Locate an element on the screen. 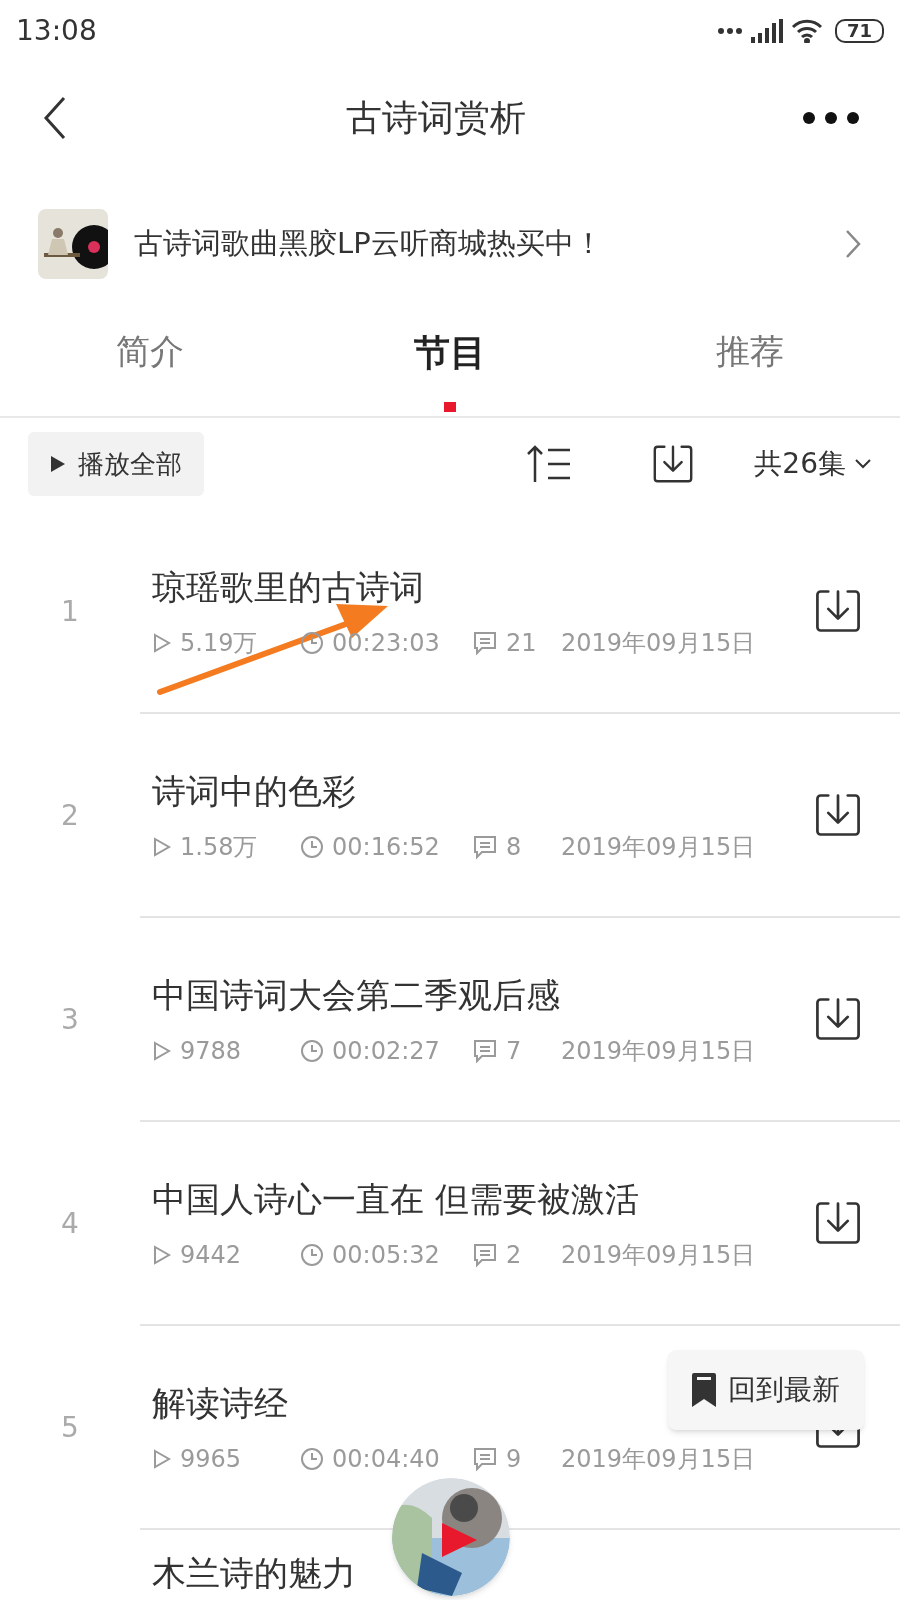 The width and height of the screenshot is (900, 1600). wifi-icon is located at coordinates (806, 31).